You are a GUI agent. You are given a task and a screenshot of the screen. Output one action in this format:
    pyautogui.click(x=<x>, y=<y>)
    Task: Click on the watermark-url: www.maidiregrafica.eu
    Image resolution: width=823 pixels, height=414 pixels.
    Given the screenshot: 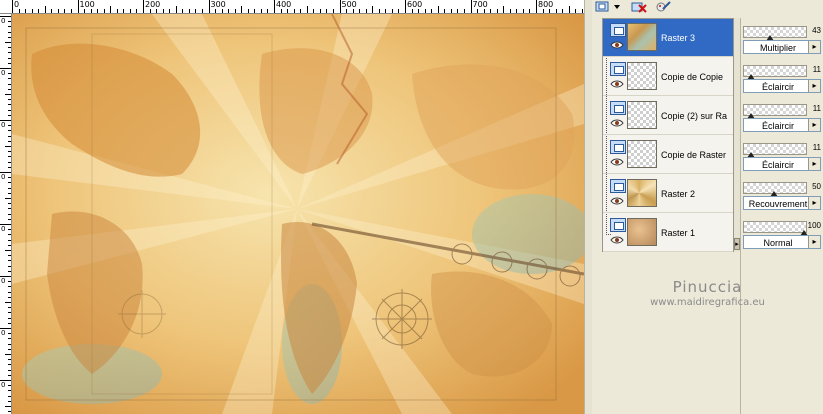 What is the action you would take?
    pyautogui.click(x=707, y=302)
    